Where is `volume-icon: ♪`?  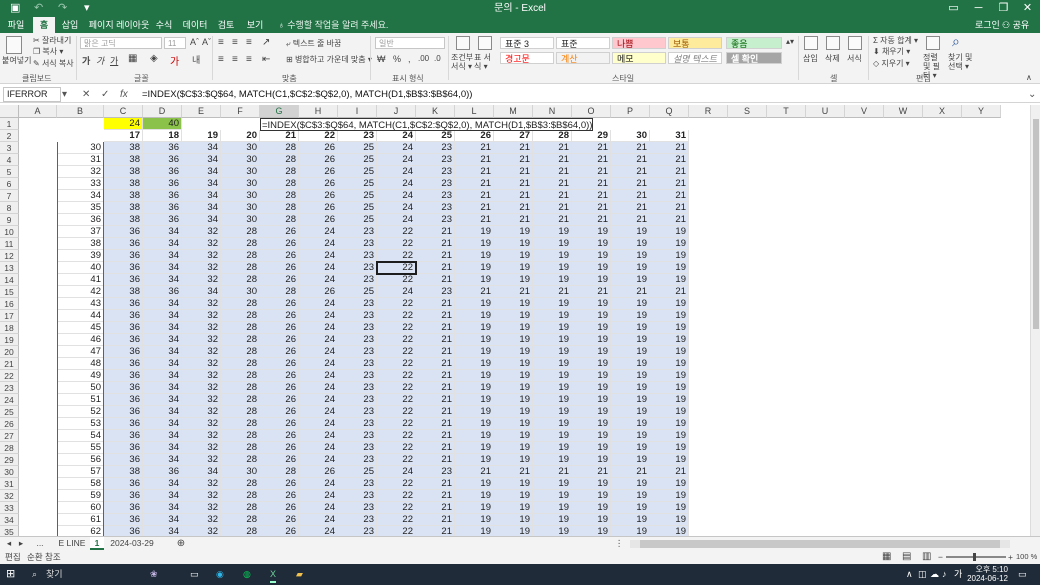
volume-icon: ♪ is located at coordinates (944, 574).